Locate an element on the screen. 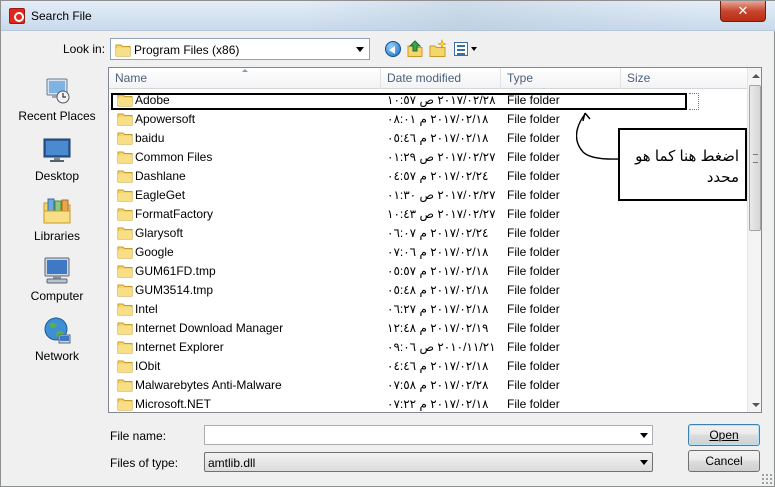 The image size is (775, 487). annotation-box: اضغط هنا كما هو محدد is located at coordinates (682, 164).